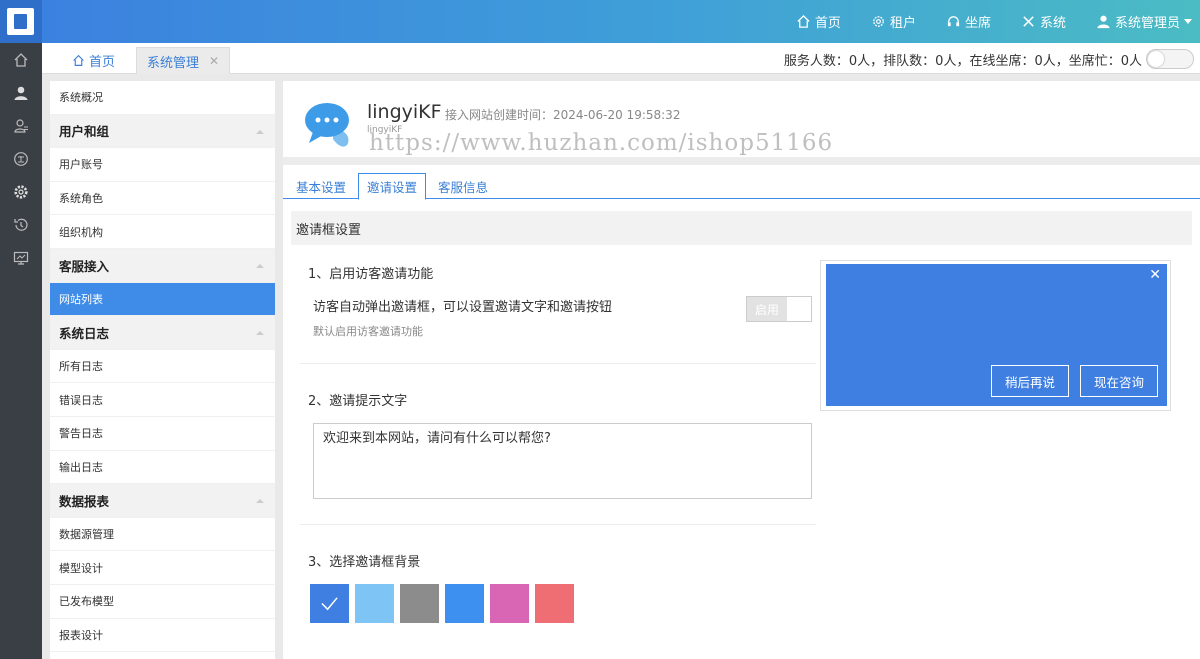  I want to click on invite-enable-switch: 启用, so click(779, 309).